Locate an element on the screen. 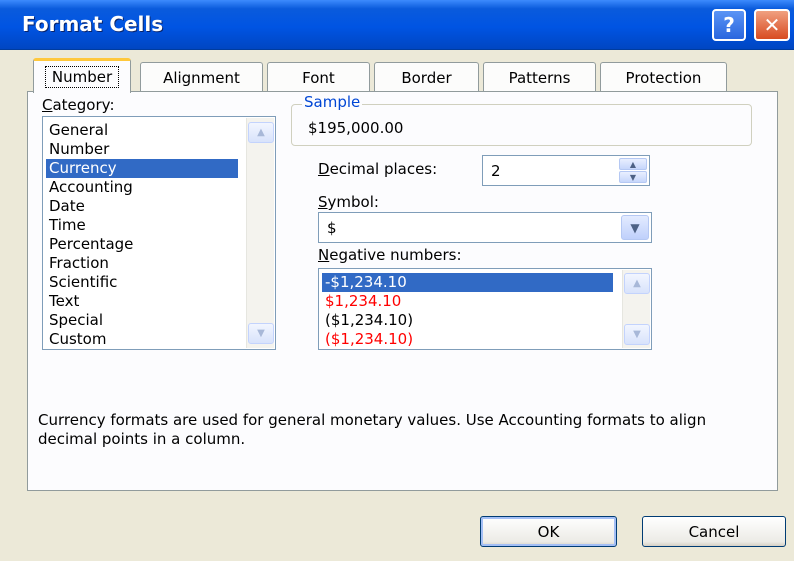  sample-value: $195,000.00 is located at coordinates (356, 128).